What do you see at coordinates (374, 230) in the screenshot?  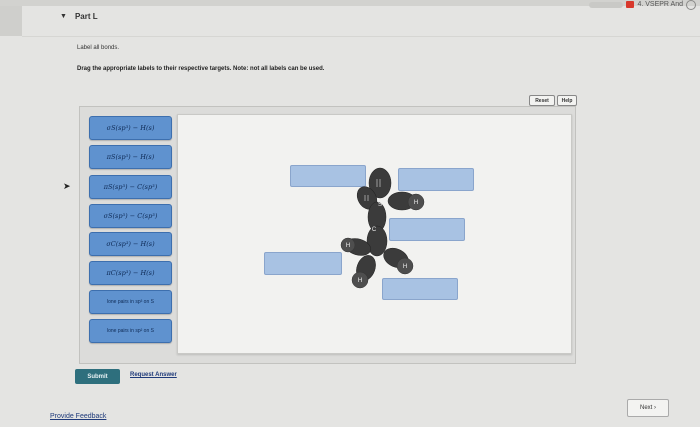 I see `atom-label: C` at bounding box center [374, 230].